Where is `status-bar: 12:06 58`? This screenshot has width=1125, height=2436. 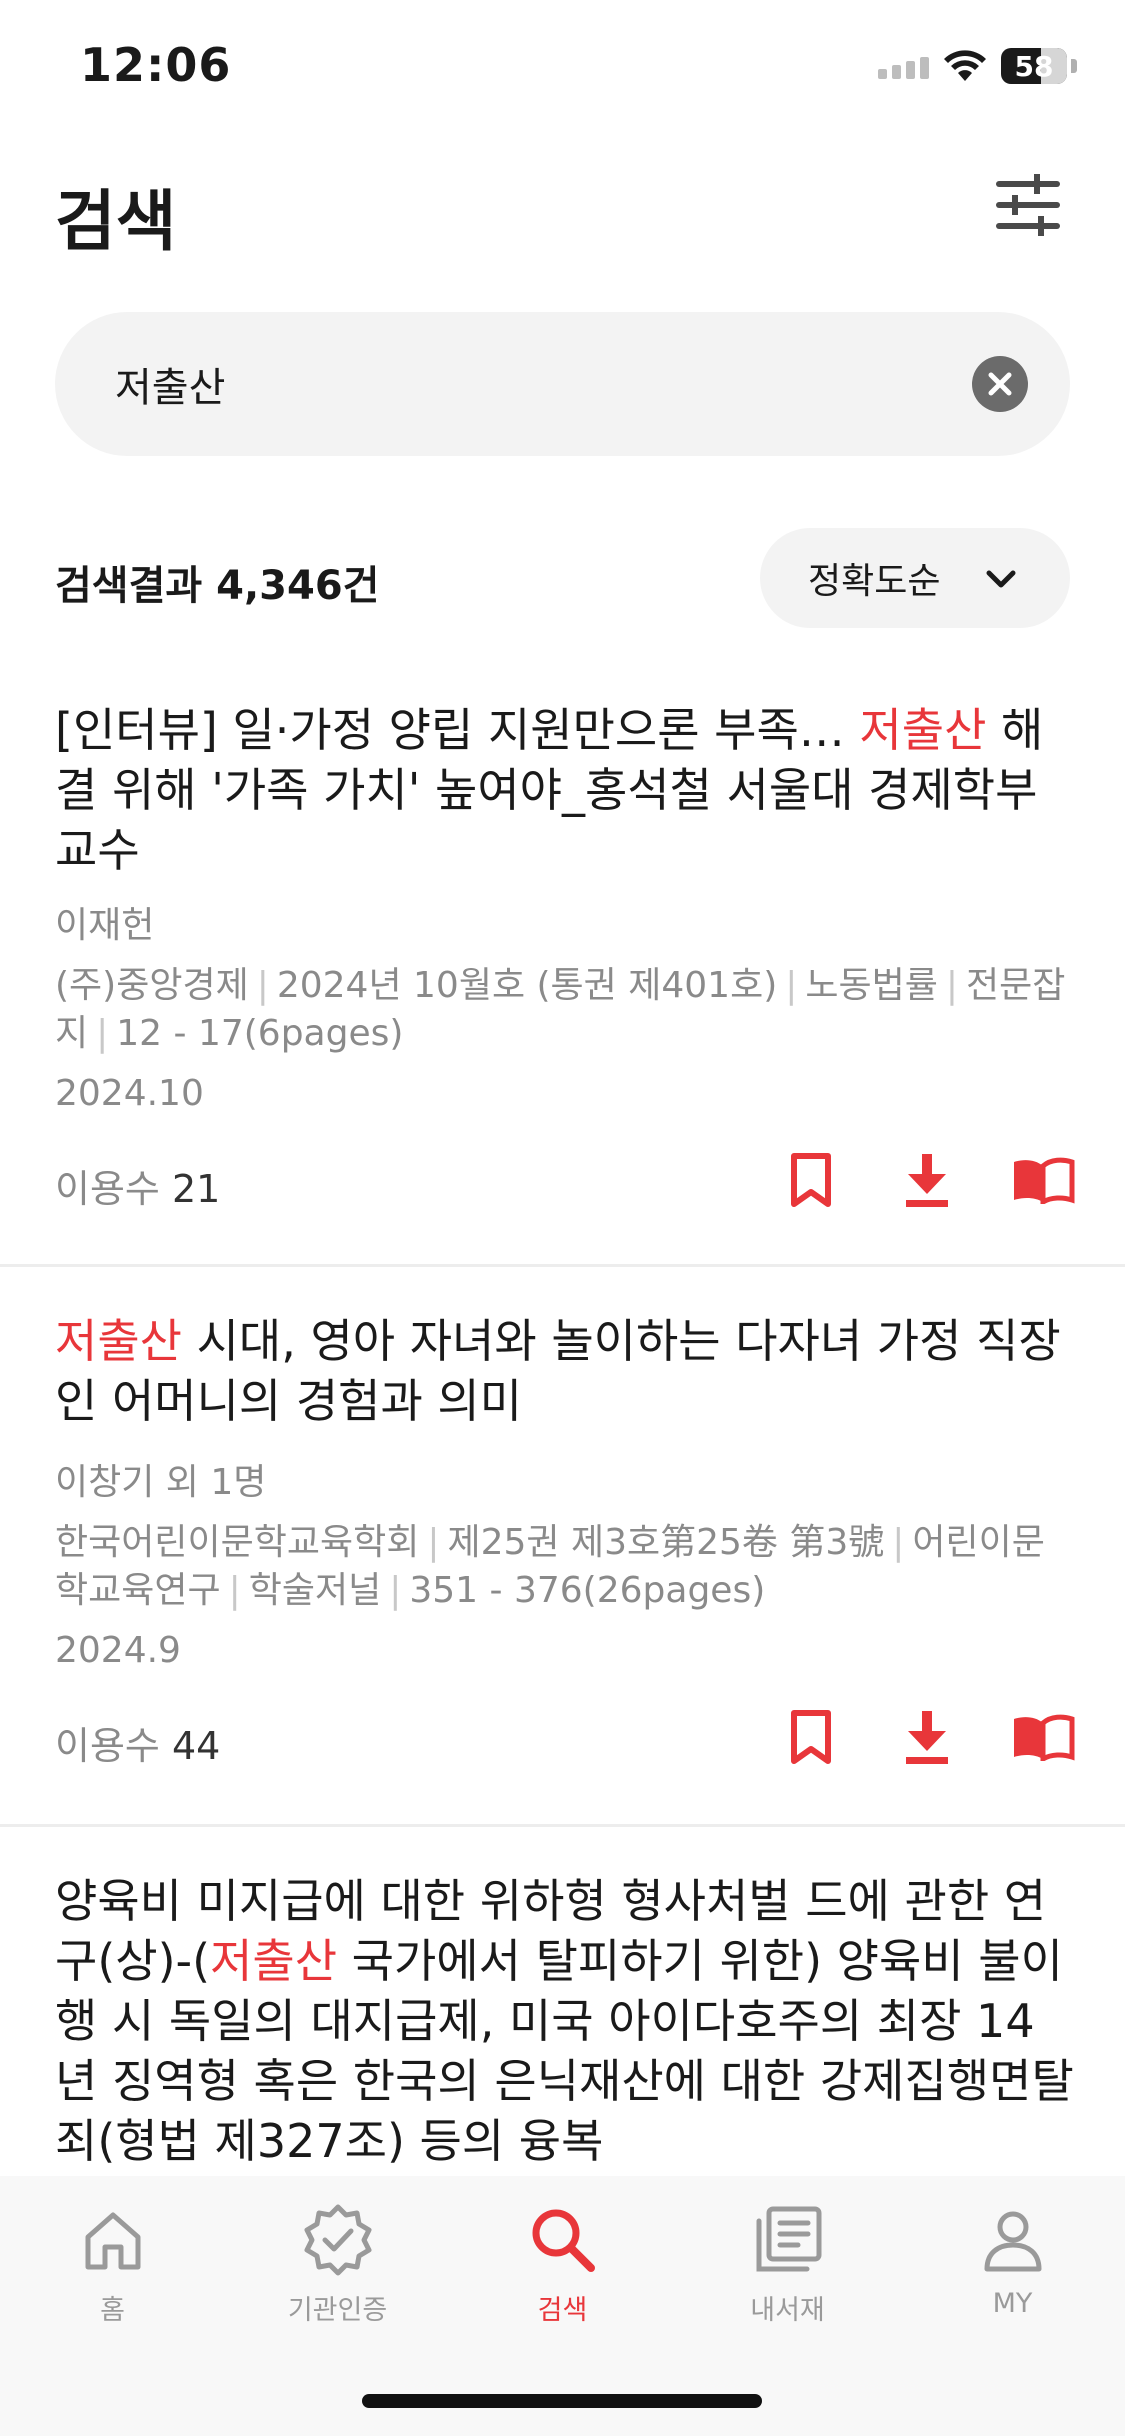 status-bar: 12:06 58 is located at coordinates (562, 70).